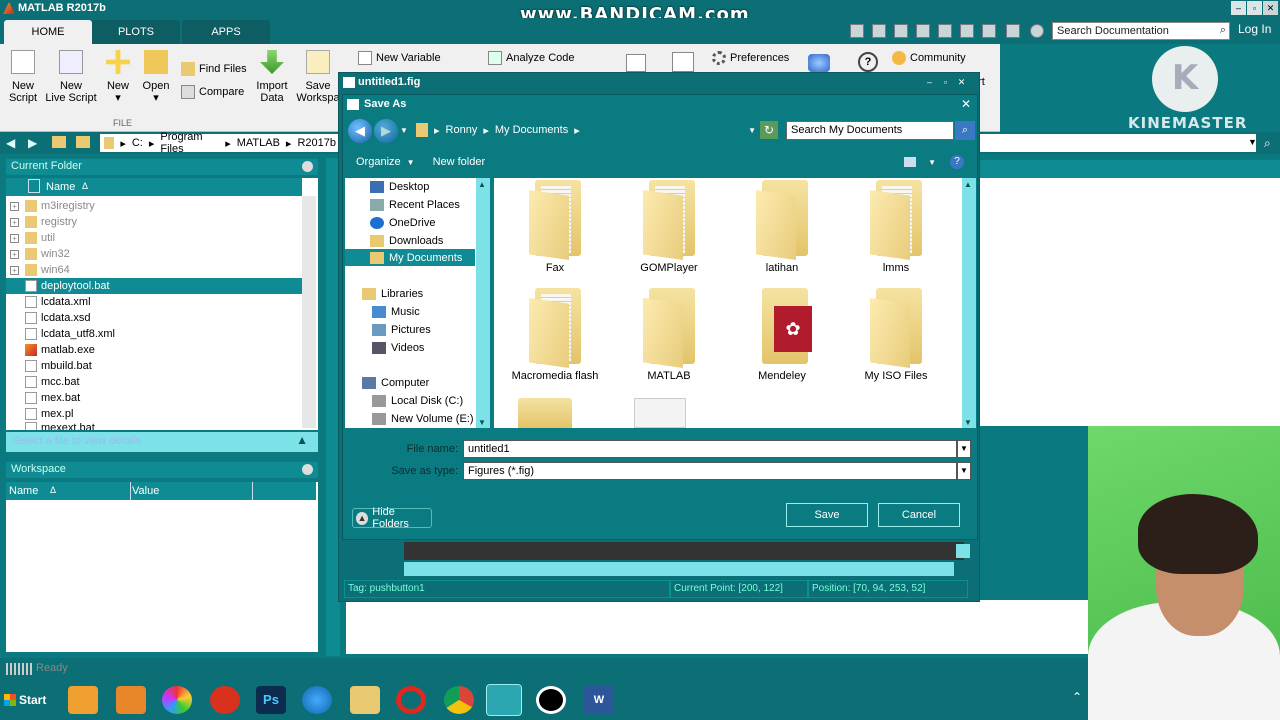 This screenshot has width=1280, height=720. I want to click on organize-button: Organize, so click(378, 162).